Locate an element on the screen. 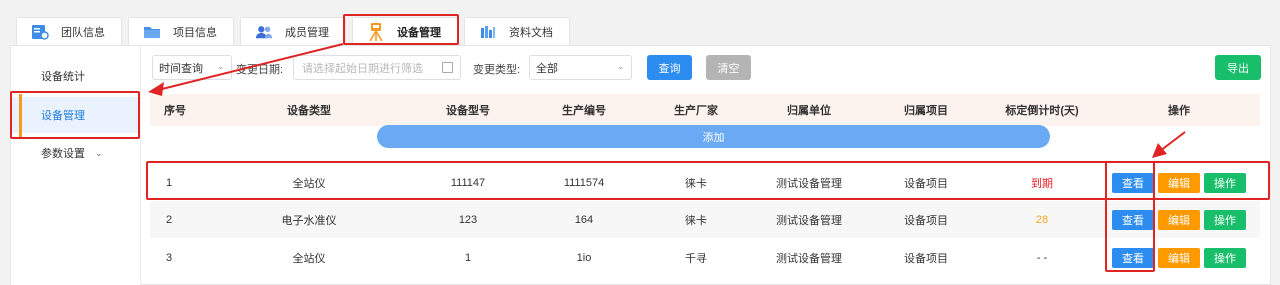 Image resolution: width=1280 pixels, height=285 pixels. tab-label: 资料文档 is located at coordinates (531, 32).